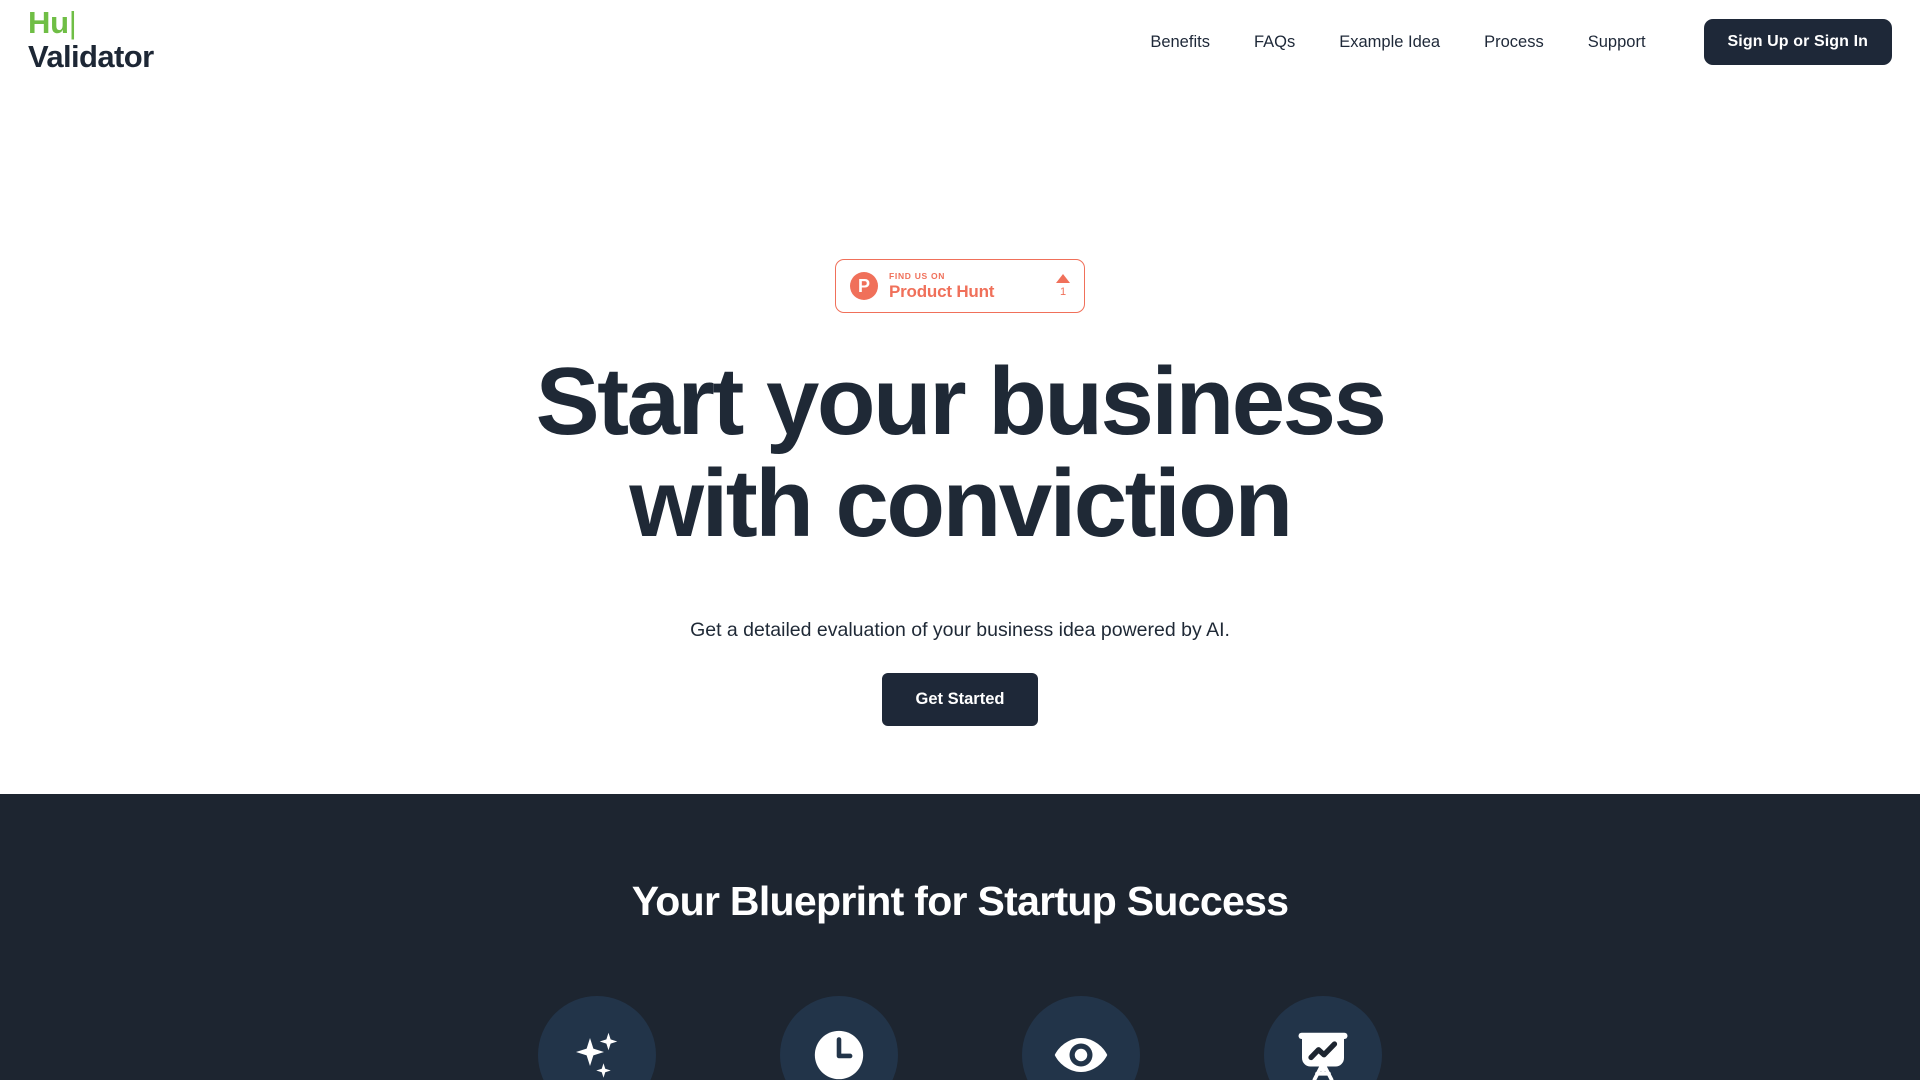 This screenshot has width=1920, height=1080. Describe the element at coordinates (1617, 42) in the screenshot. I see `nav-link-support: Support` at that location.